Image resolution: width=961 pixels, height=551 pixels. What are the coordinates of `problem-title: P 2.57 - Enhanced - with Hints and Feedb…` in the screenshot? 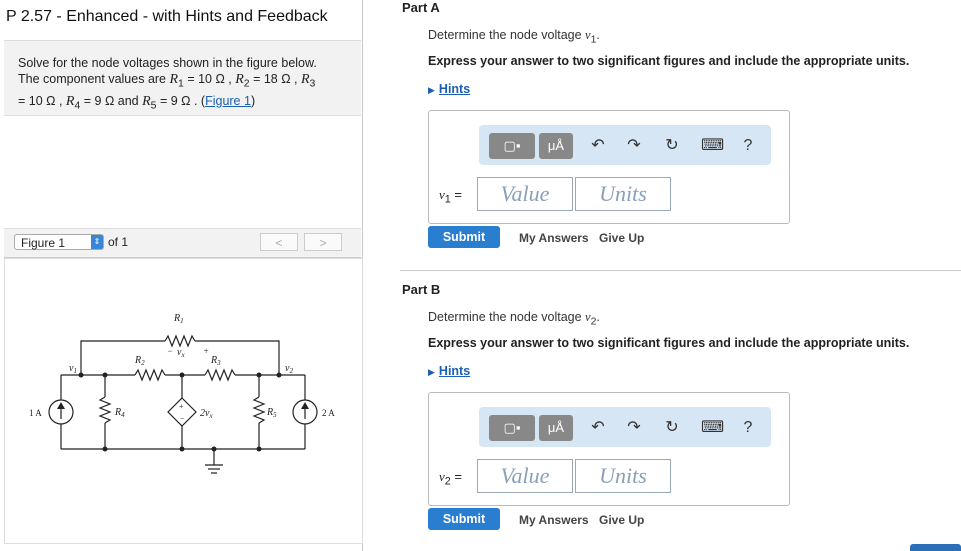 It's located at (167, 16).